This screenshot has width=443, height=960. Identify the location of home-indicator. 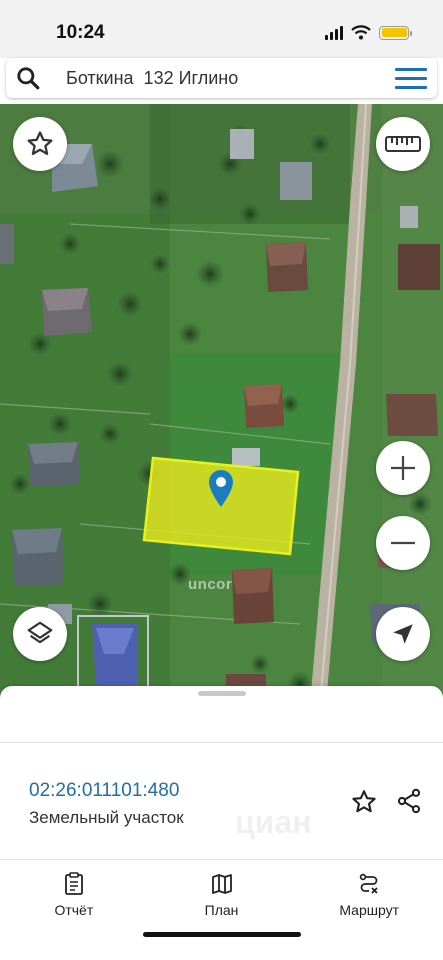
(222, 934).